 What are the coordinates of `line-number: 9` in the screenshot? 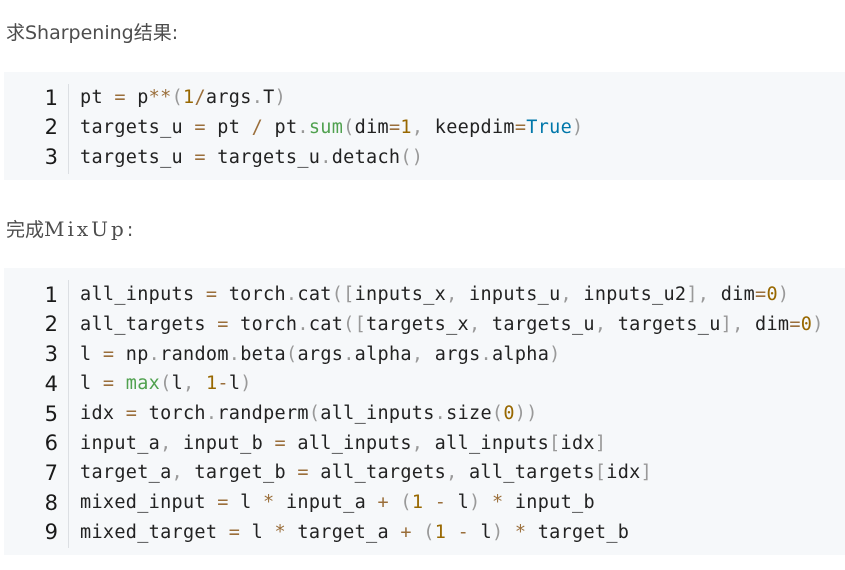 It's located at (51, 532).